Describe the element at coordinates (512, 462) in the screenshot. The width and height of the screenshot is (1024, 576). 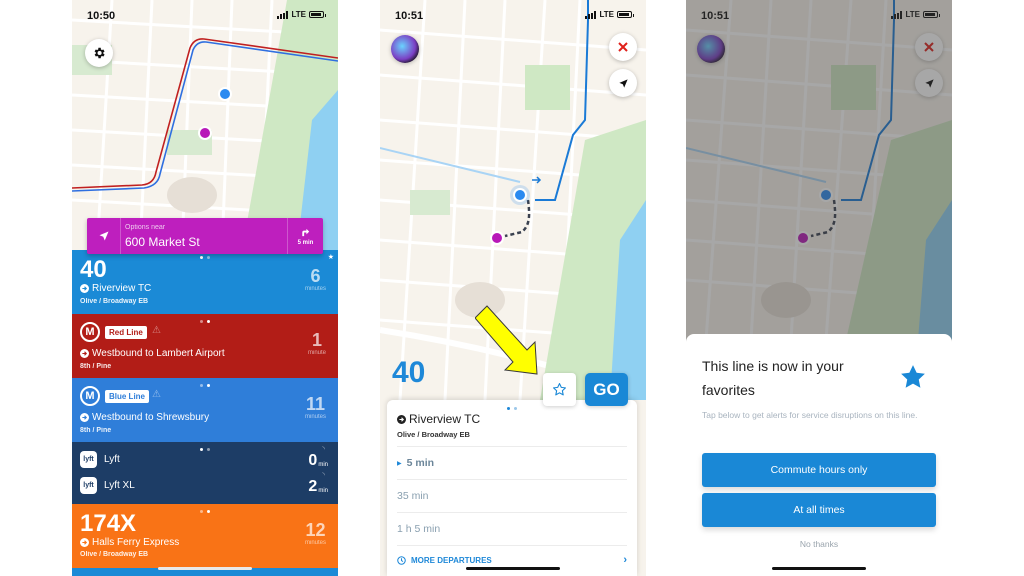
I see `departure-row: ▶ 5 min` at that location.